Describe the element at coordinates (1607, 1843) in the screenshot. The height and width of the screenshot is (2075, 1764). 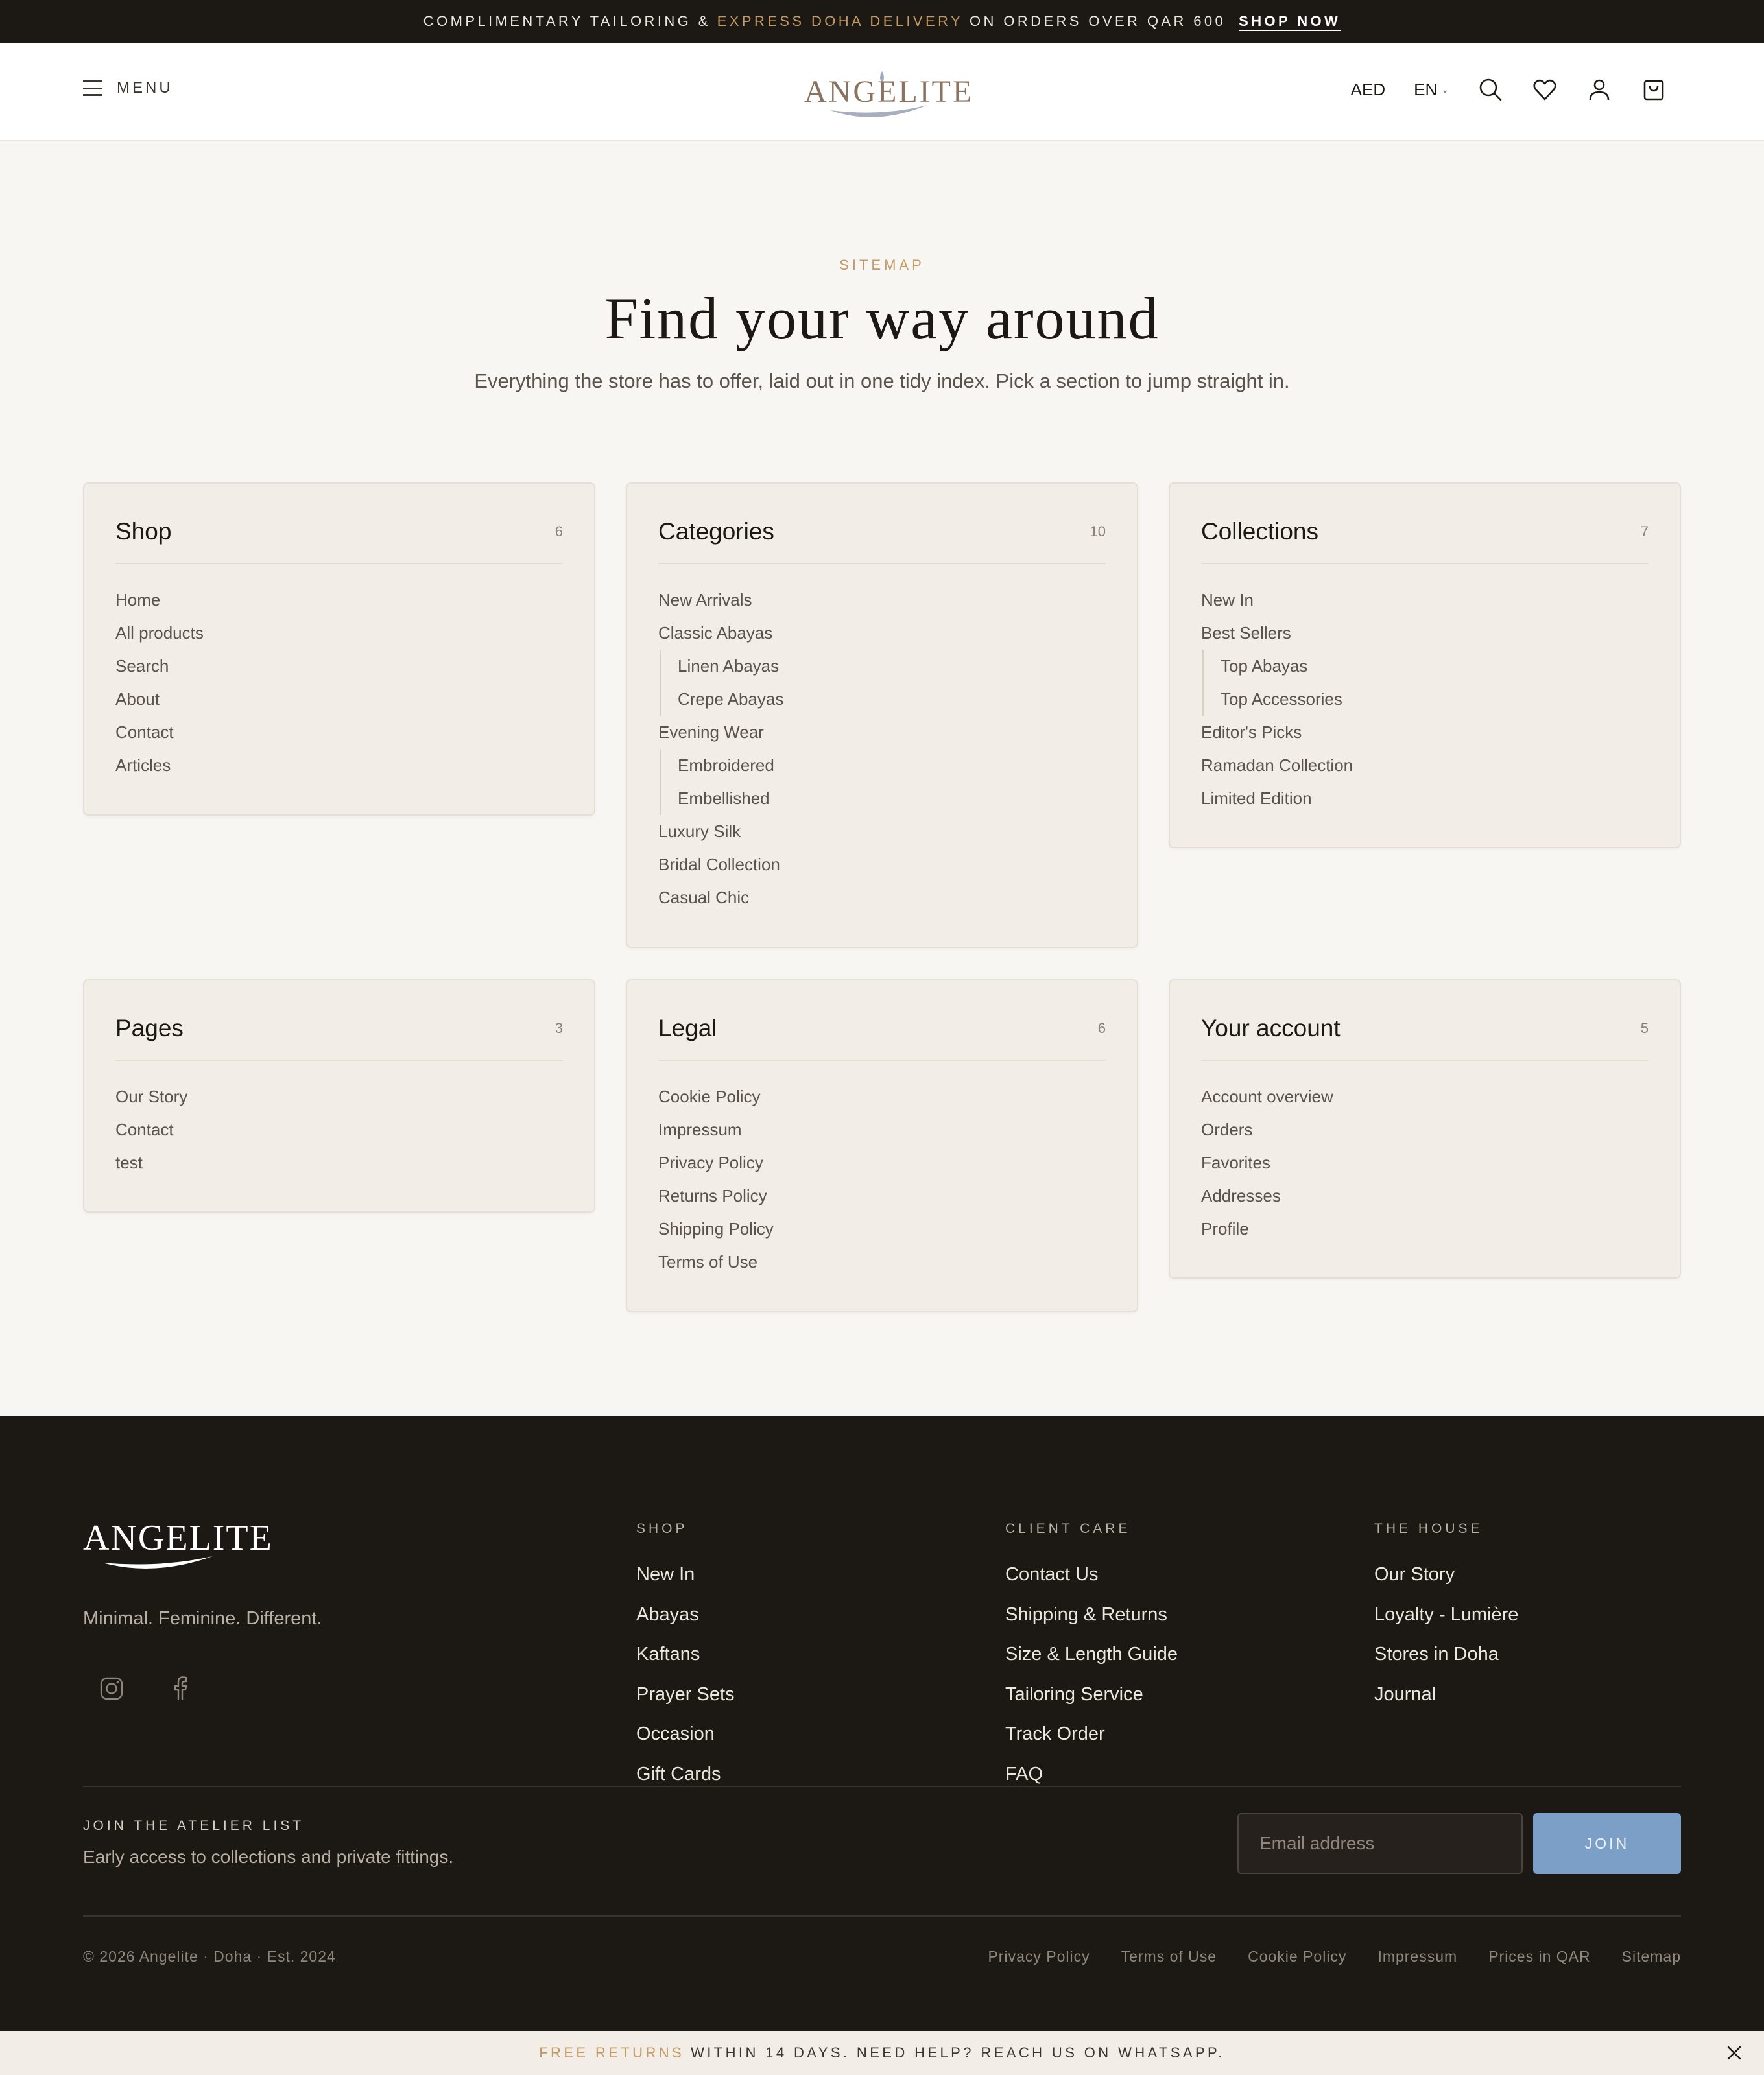
I see `join-button: JOIN` at that location.